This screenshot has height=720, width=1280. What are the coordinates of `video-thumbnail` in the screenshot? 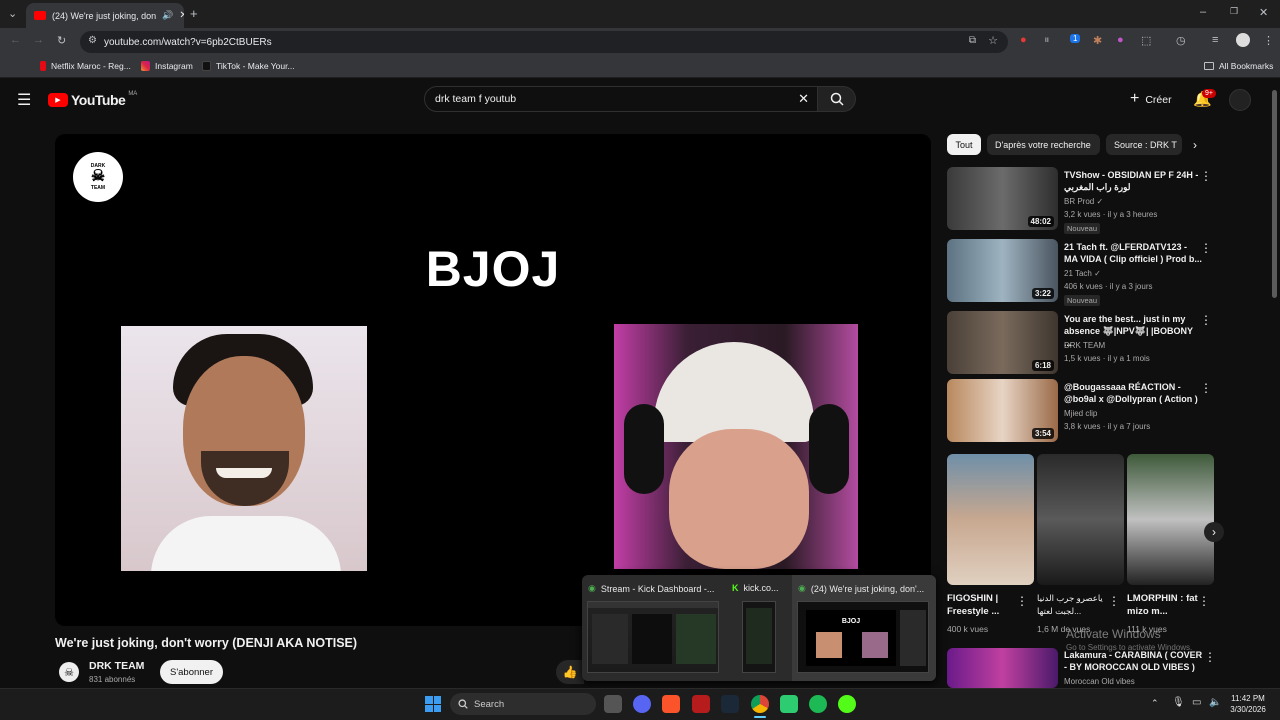 It's located at (1002, 668).